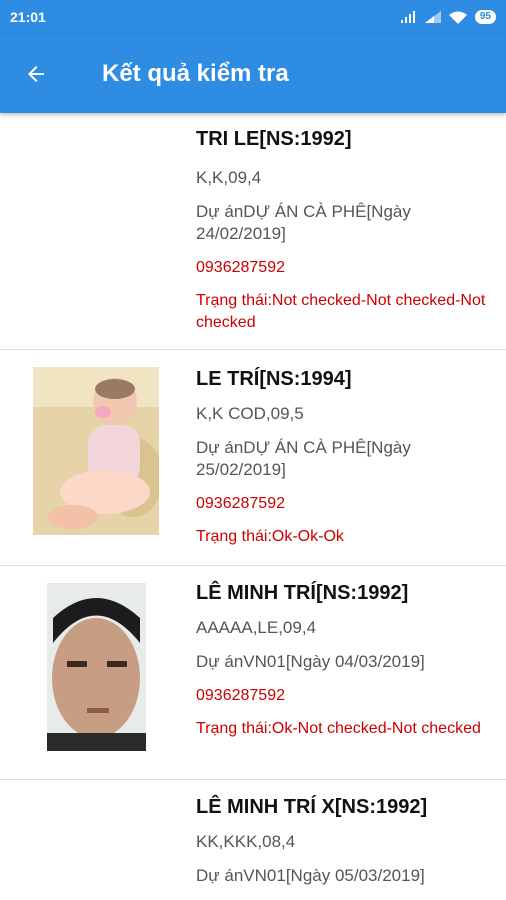 This screenshot has height=900, width=506. Describe the element at coordinates (310, 875) in the screenshot. I see `item-project: Dự ánVN01[Ngày 05/03/2019]` at that location.